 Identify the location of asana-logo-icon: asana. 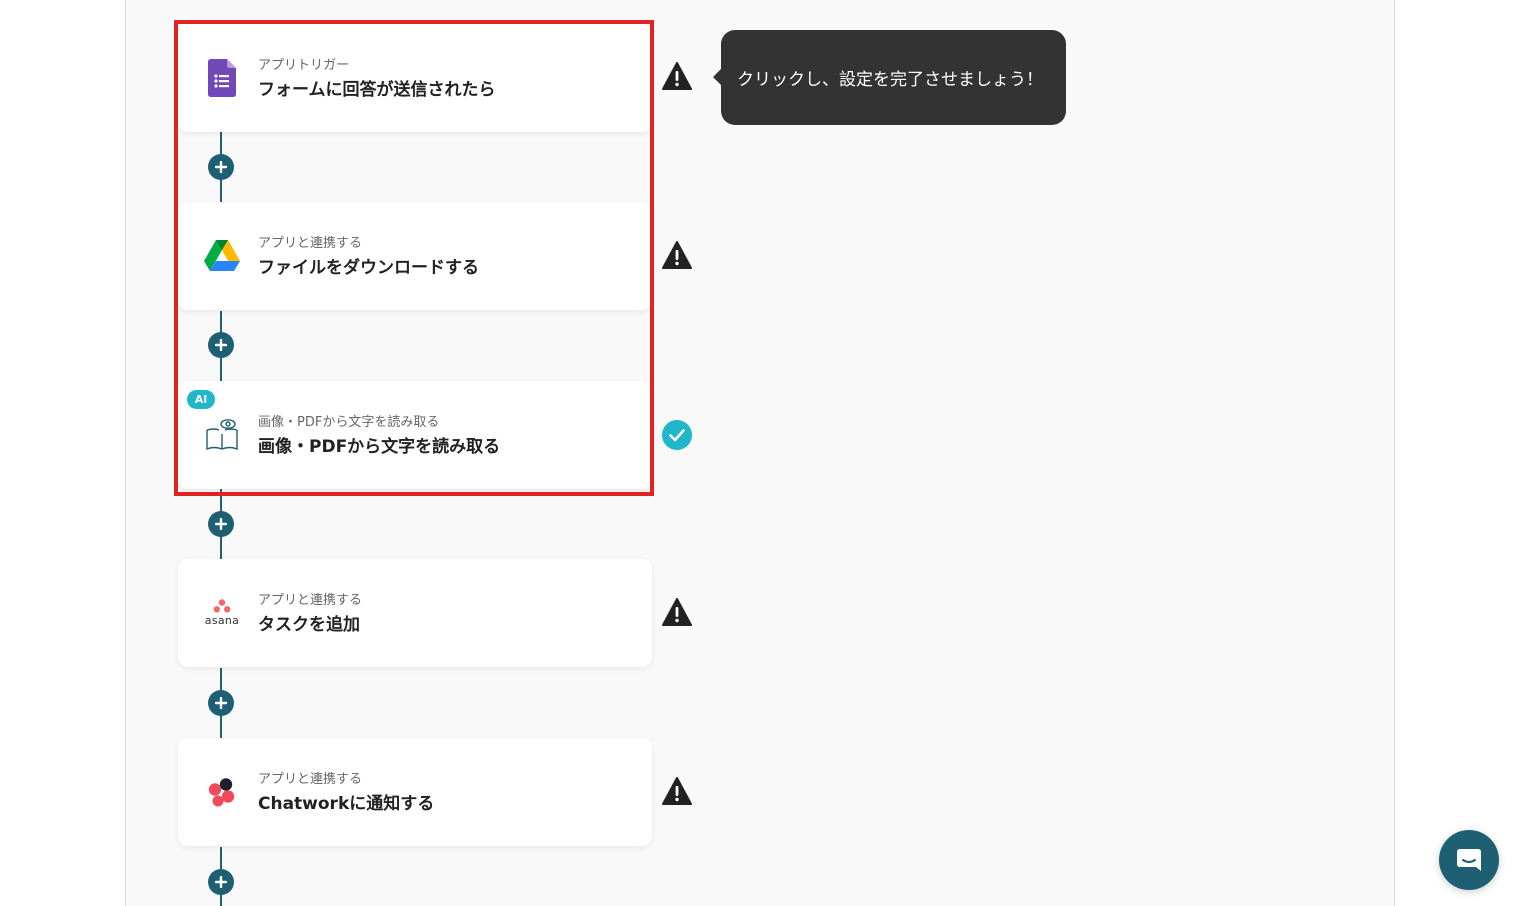
(222, 613).